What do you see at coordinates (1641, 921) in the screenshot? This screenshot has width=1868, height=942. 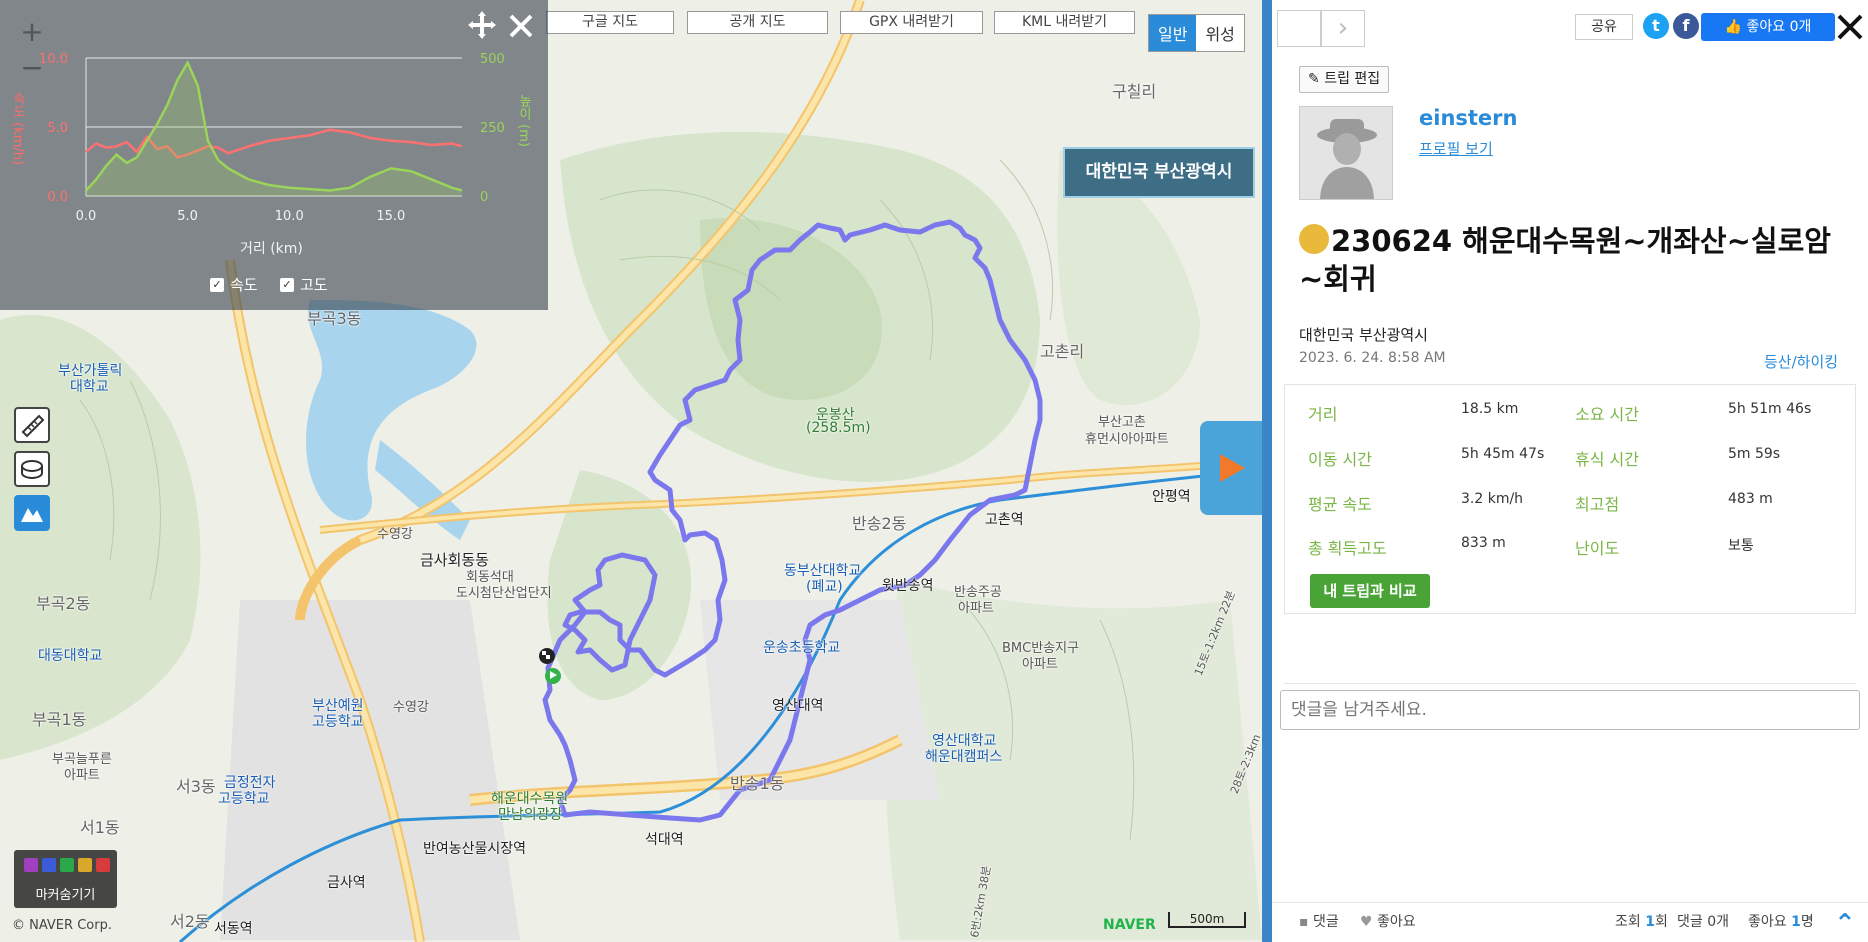 I see `view-count: 조회 1회` at bounding box center [1641, 921].